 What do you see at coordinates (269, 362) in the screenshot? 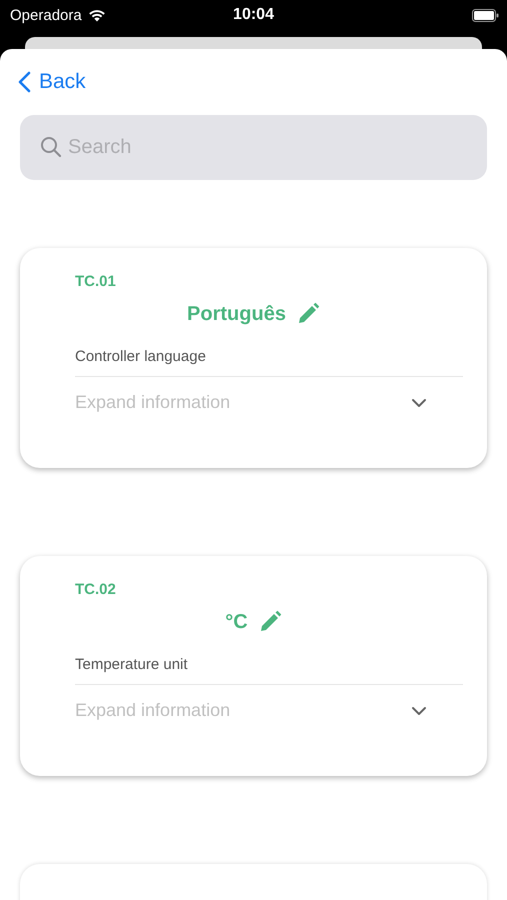
I see `setting-description: Controller language` at bounding box center [269, 362].